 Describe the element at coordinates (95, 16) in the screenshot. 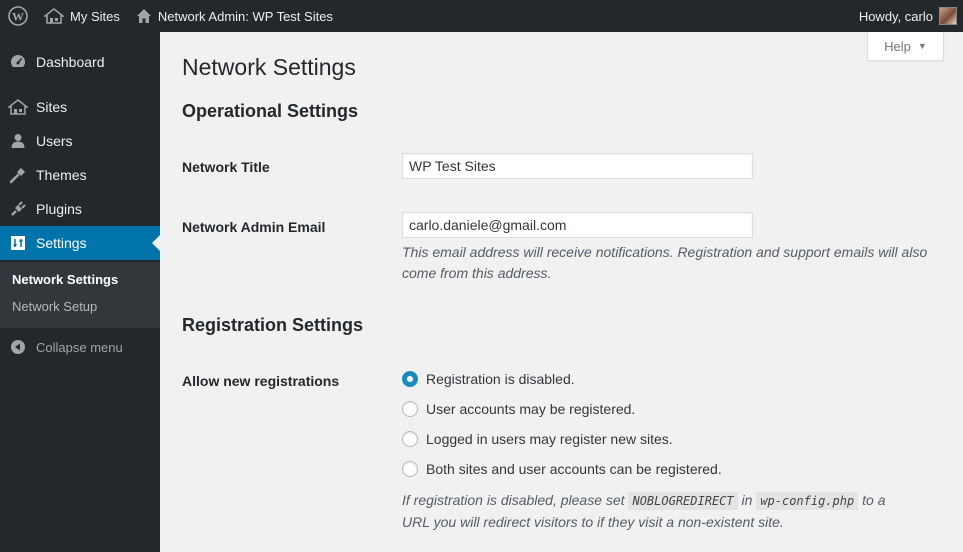

I see `my-sites-label: My Sites` at that location.